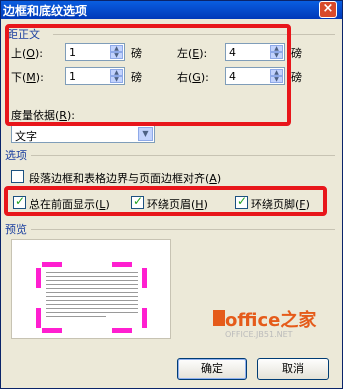 The width and height of the screenshot is (343, 389). What do you see at coordinates (165, 201) in the screenshot?
I see `highlight-frame-options` at bounding box center [165, 201].